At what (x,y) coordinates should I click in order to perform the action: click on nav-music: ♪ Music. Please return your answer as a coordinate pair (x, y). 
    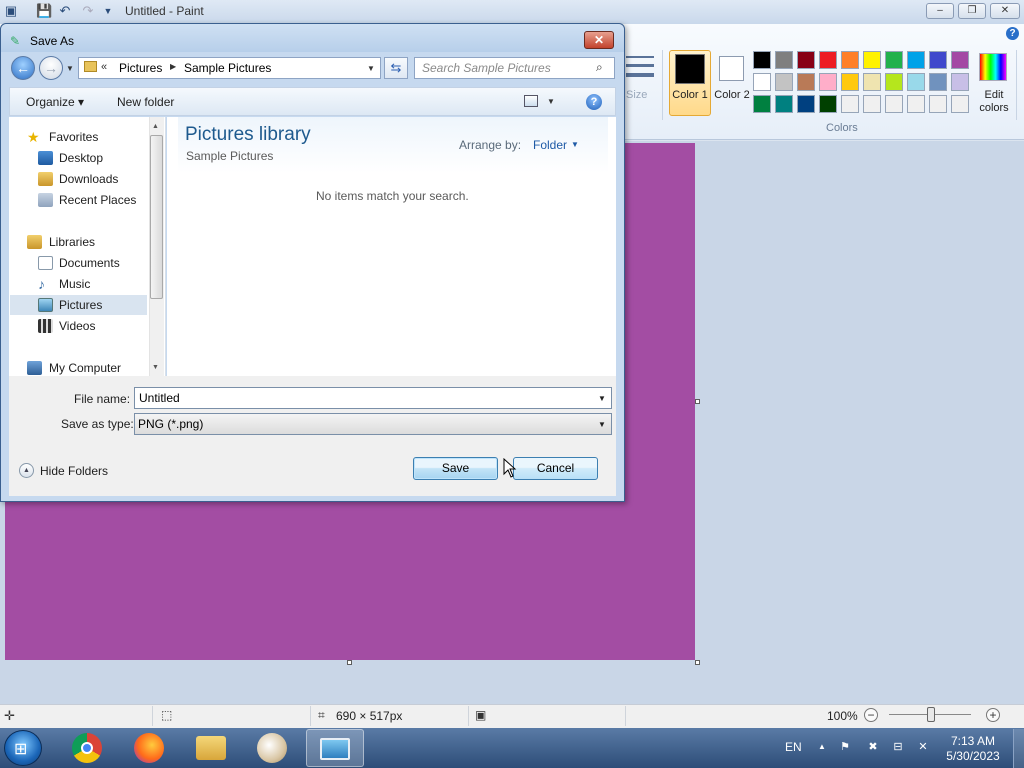
    Looking at the image, I should click on (84, 284).